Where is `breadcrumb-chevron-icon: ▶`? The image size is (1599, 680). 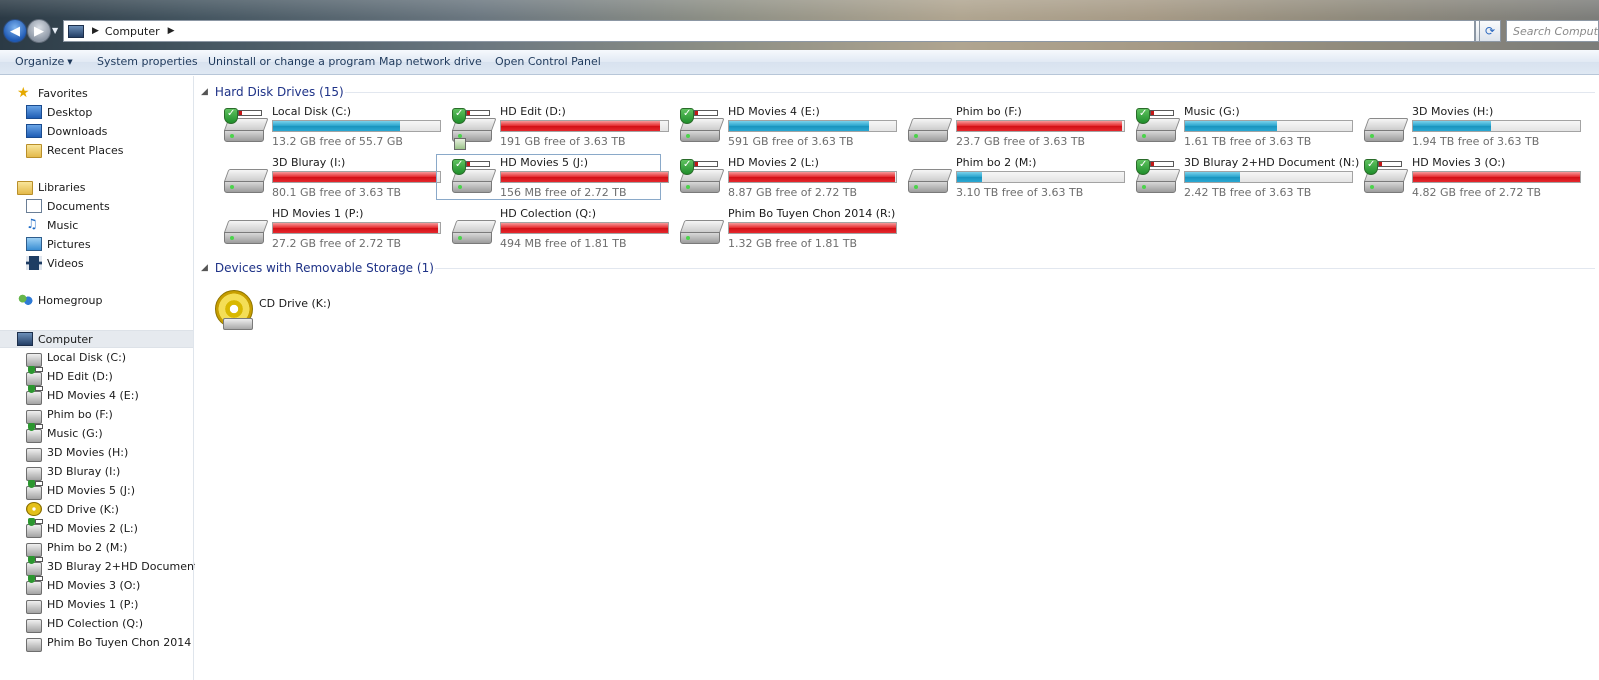
breadcrumb-chevron-icon: ▶ is located at coordinates (171, 31).